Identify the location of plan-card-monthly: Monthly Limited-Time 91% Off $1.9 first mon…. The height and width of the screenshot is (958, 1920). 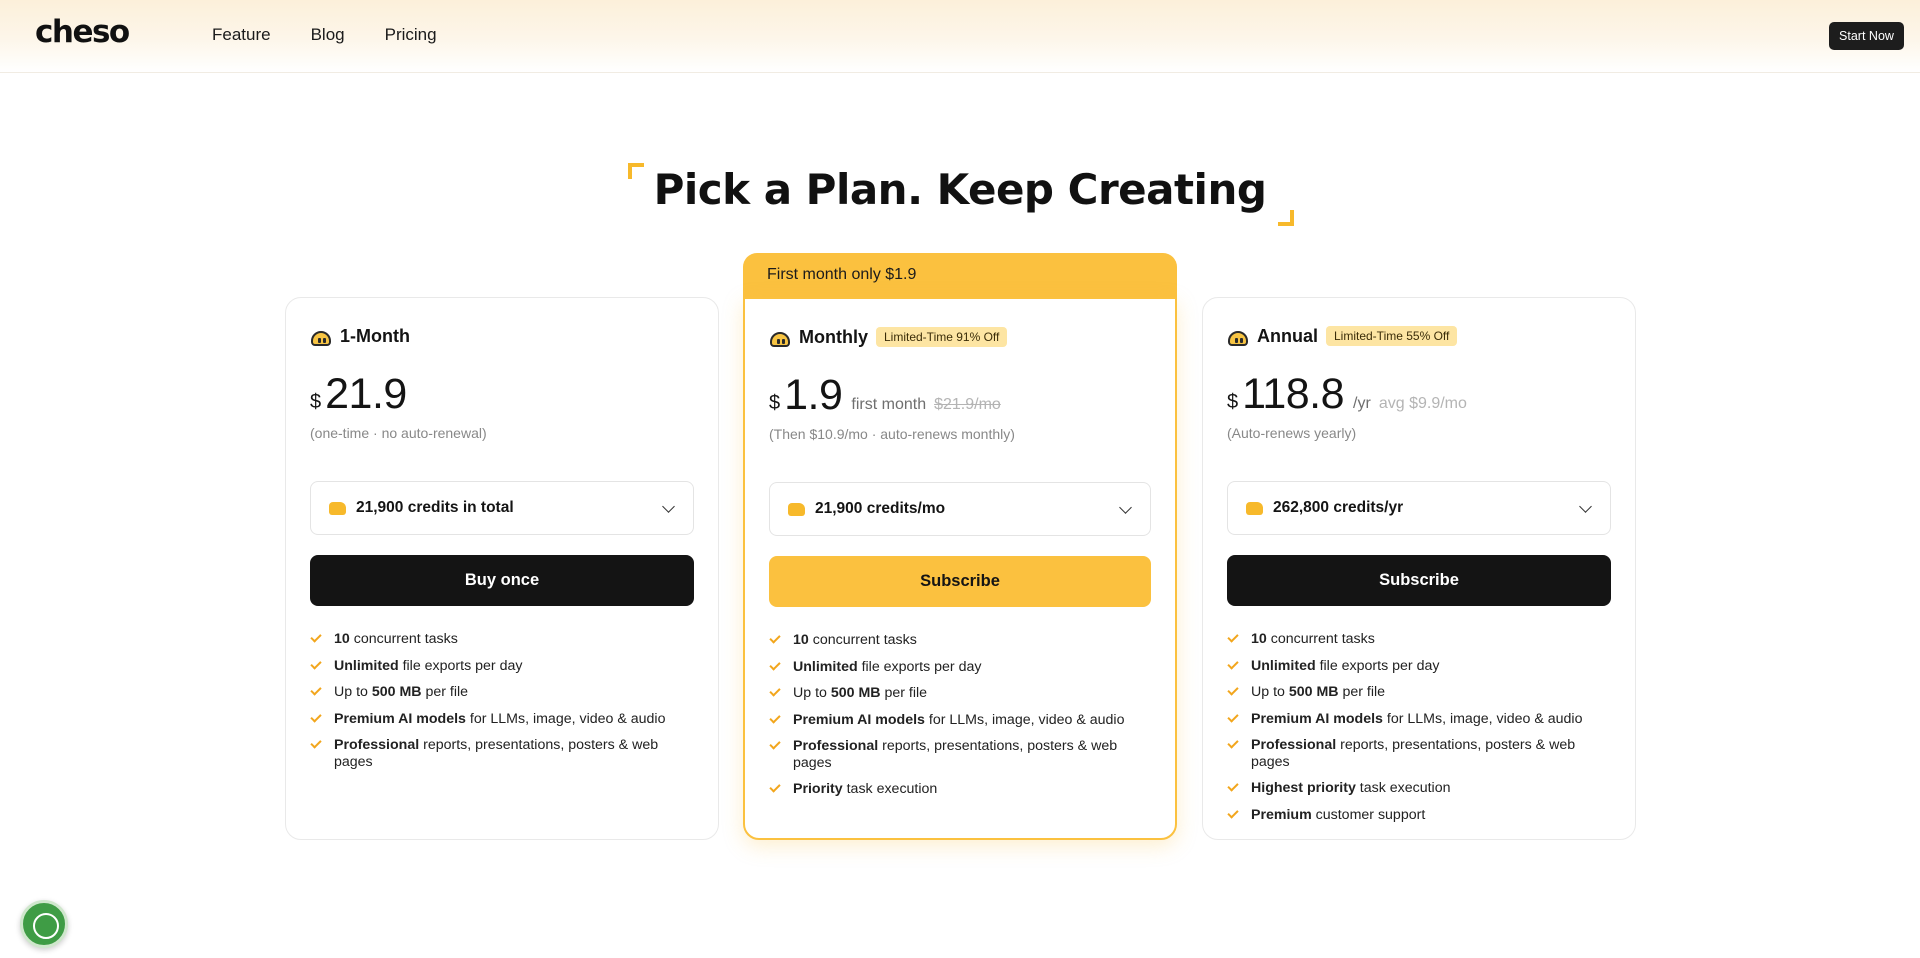
(960, 568).